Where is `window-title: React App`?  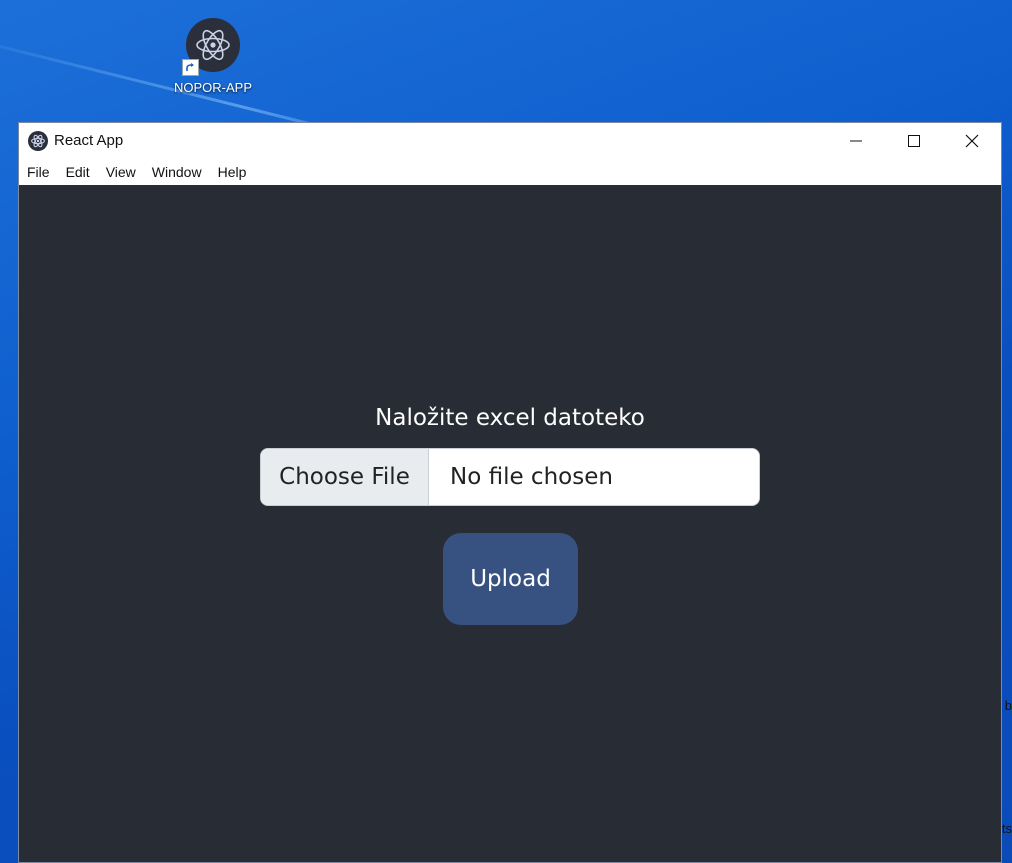
window-title: React App is located at coordinates (89, 140).